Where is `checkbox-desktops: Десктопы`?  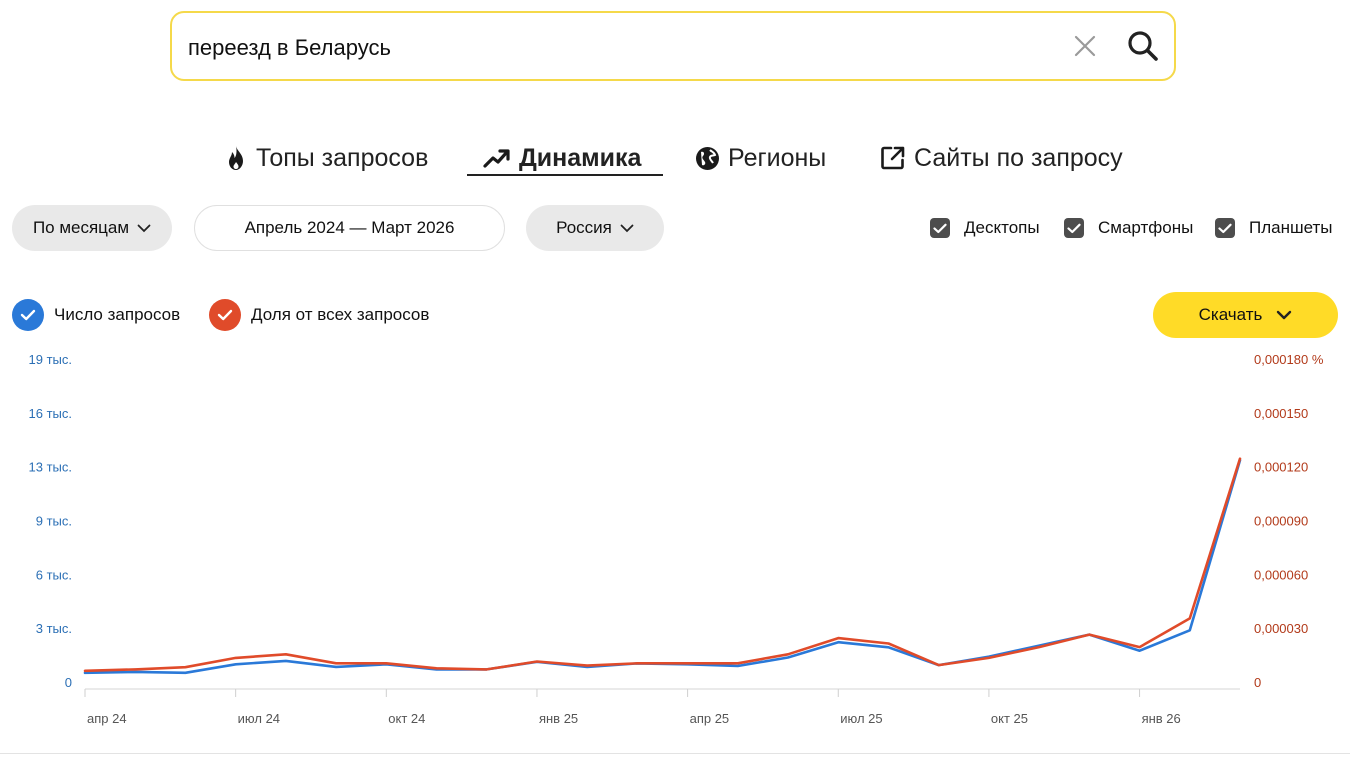
checkbox-desktops: Десктопы is located at coordinates (985, 228).